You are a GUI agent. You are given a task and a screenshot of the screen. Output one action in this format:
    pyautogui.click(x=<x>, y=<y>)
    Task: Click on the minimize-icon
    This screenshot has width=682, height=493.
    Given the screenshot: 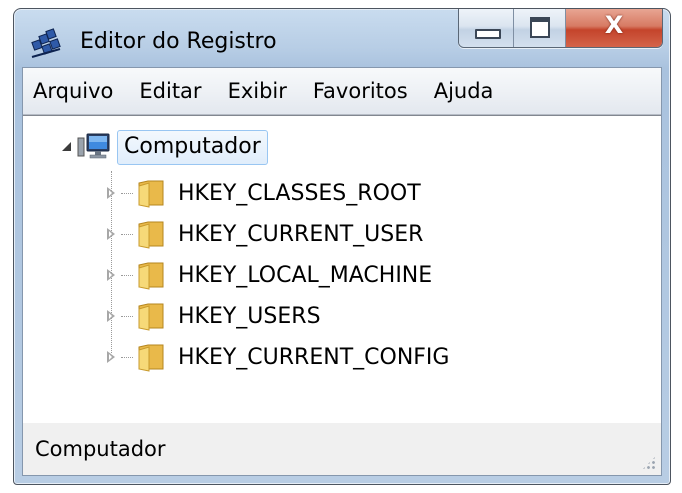 What is the action you would take?
    pyautogui.click(x=488, y=34)
    